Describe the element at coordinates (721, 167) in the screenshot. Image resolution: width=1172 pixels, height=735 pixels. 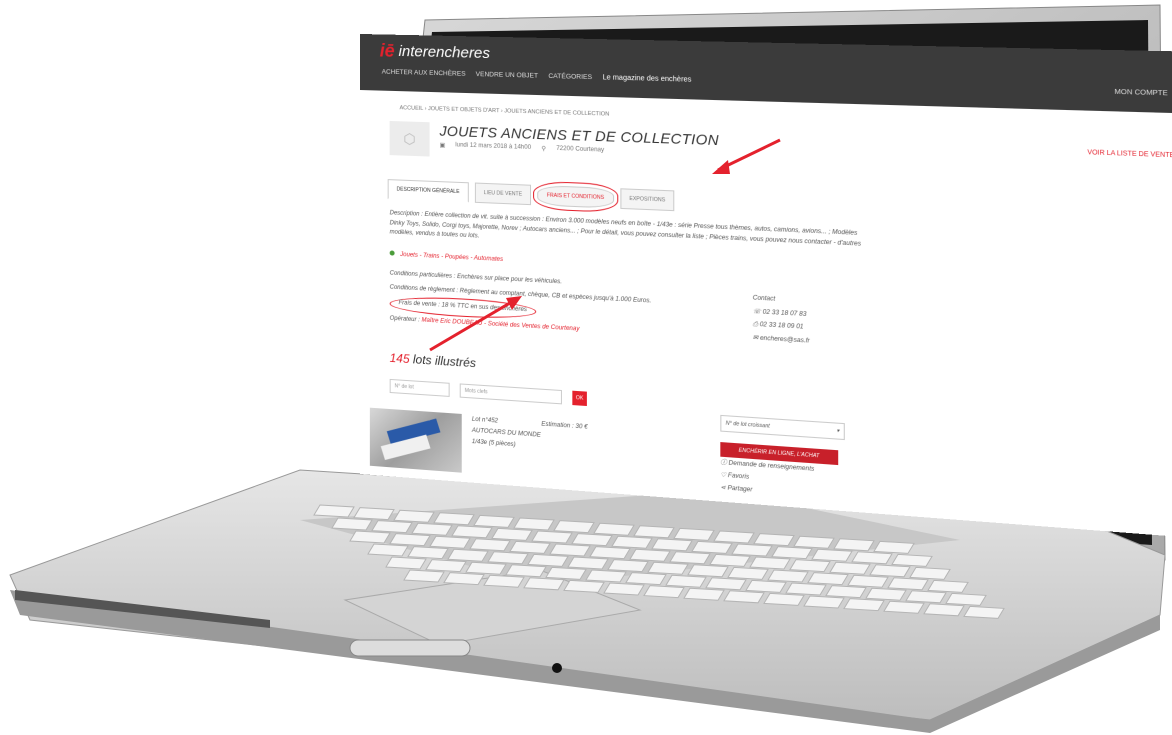
I see `arrow-head-1-icon` at that location.